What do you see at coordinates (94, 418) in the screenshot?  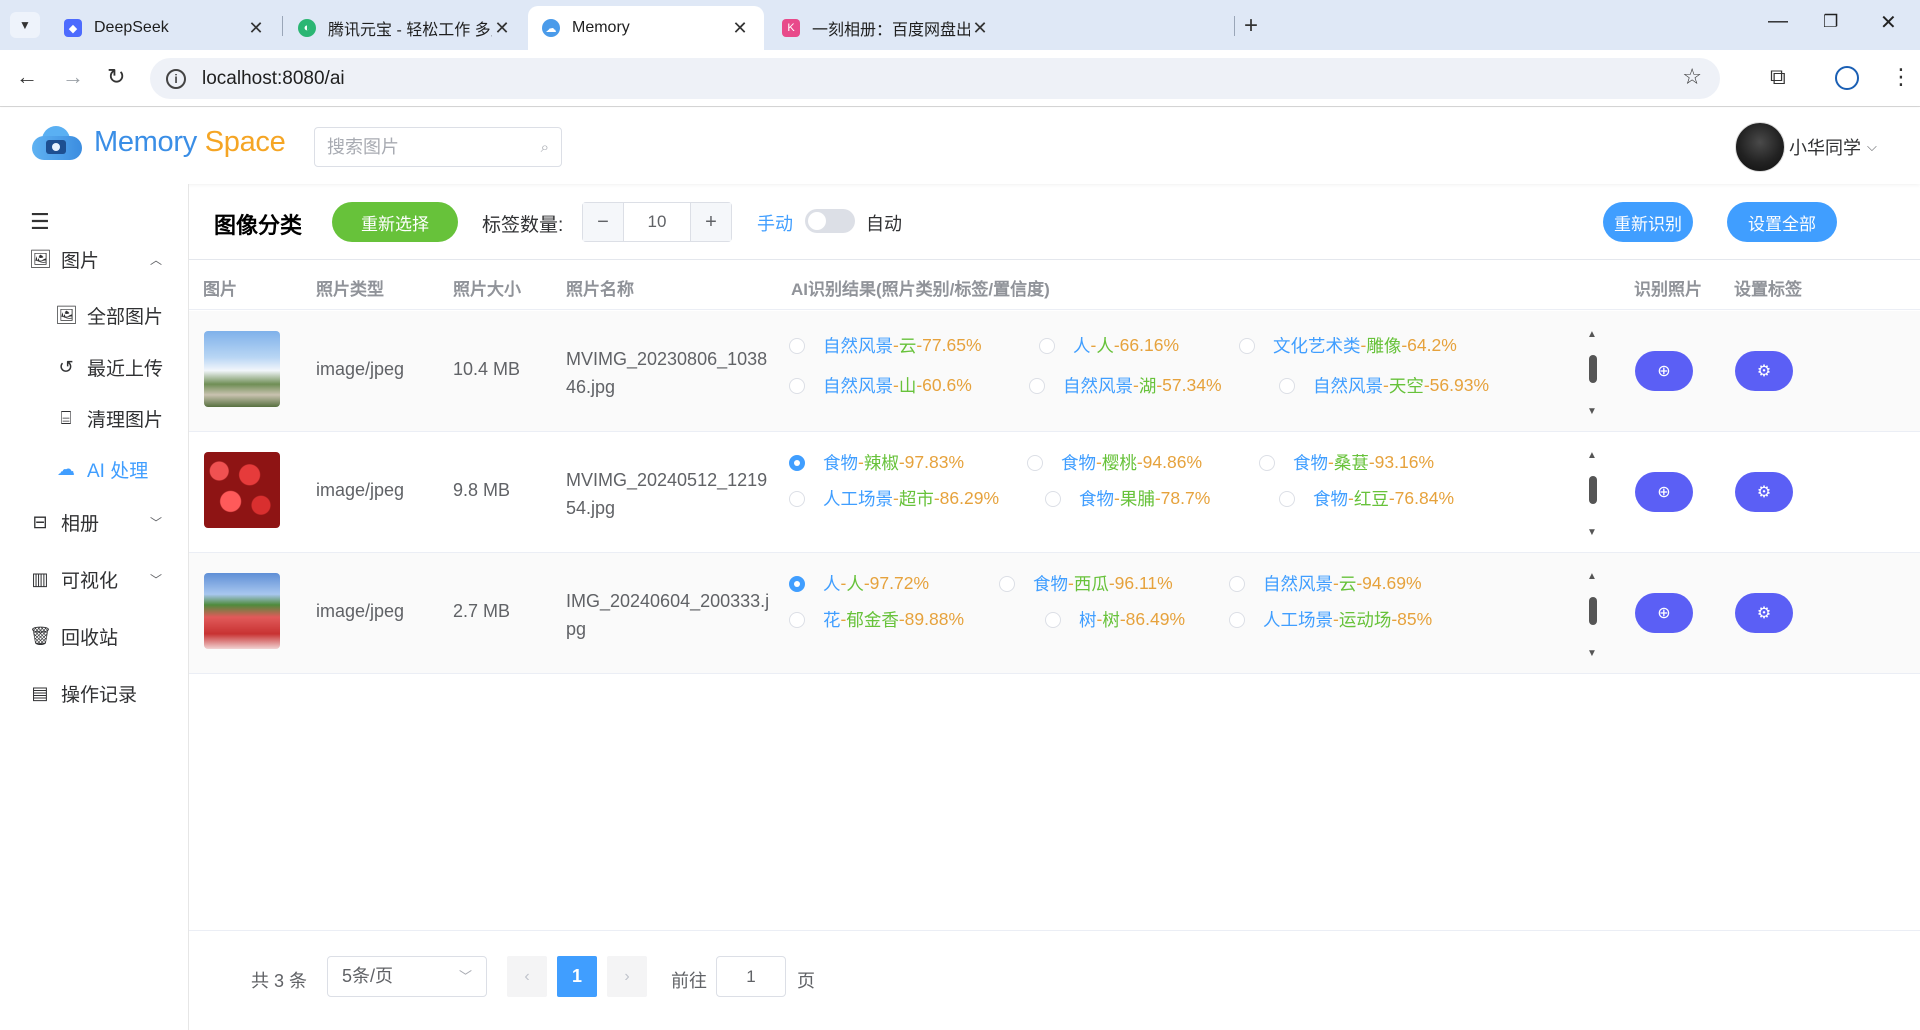 I see `sidebar-item-clean-images: ⌸ 清理图片` at bounding box center [94, 418].